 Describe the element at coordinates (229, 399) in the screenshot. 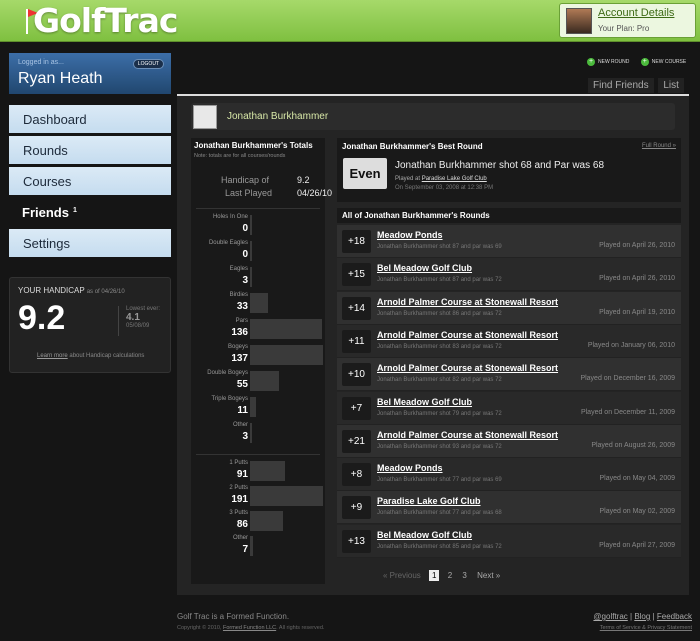

I see `stat-label: Triple Bogeys` at that location.